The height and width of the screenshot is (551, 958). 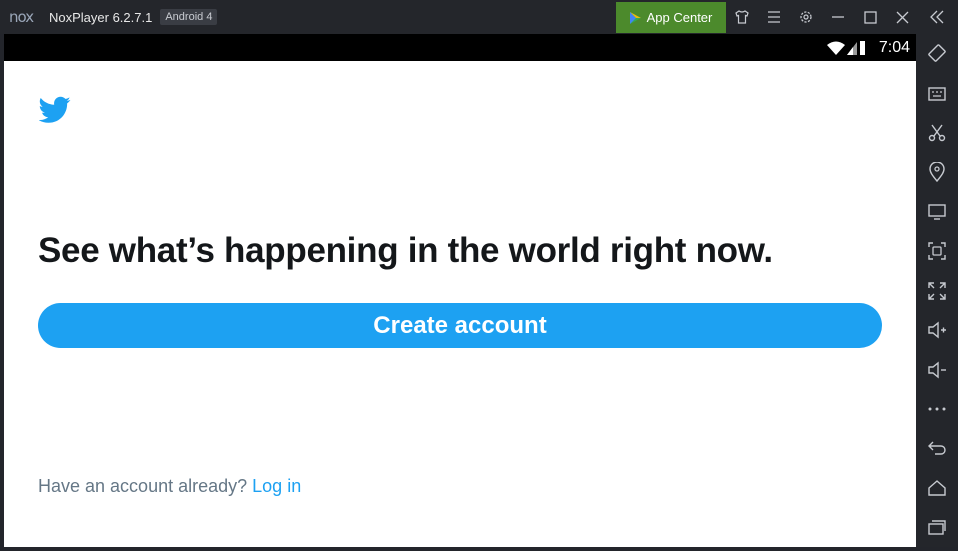 What do you see at coordinates (937, 133) in the screenshot?
I see `scissors-icon` at bounding box center [937, 133].